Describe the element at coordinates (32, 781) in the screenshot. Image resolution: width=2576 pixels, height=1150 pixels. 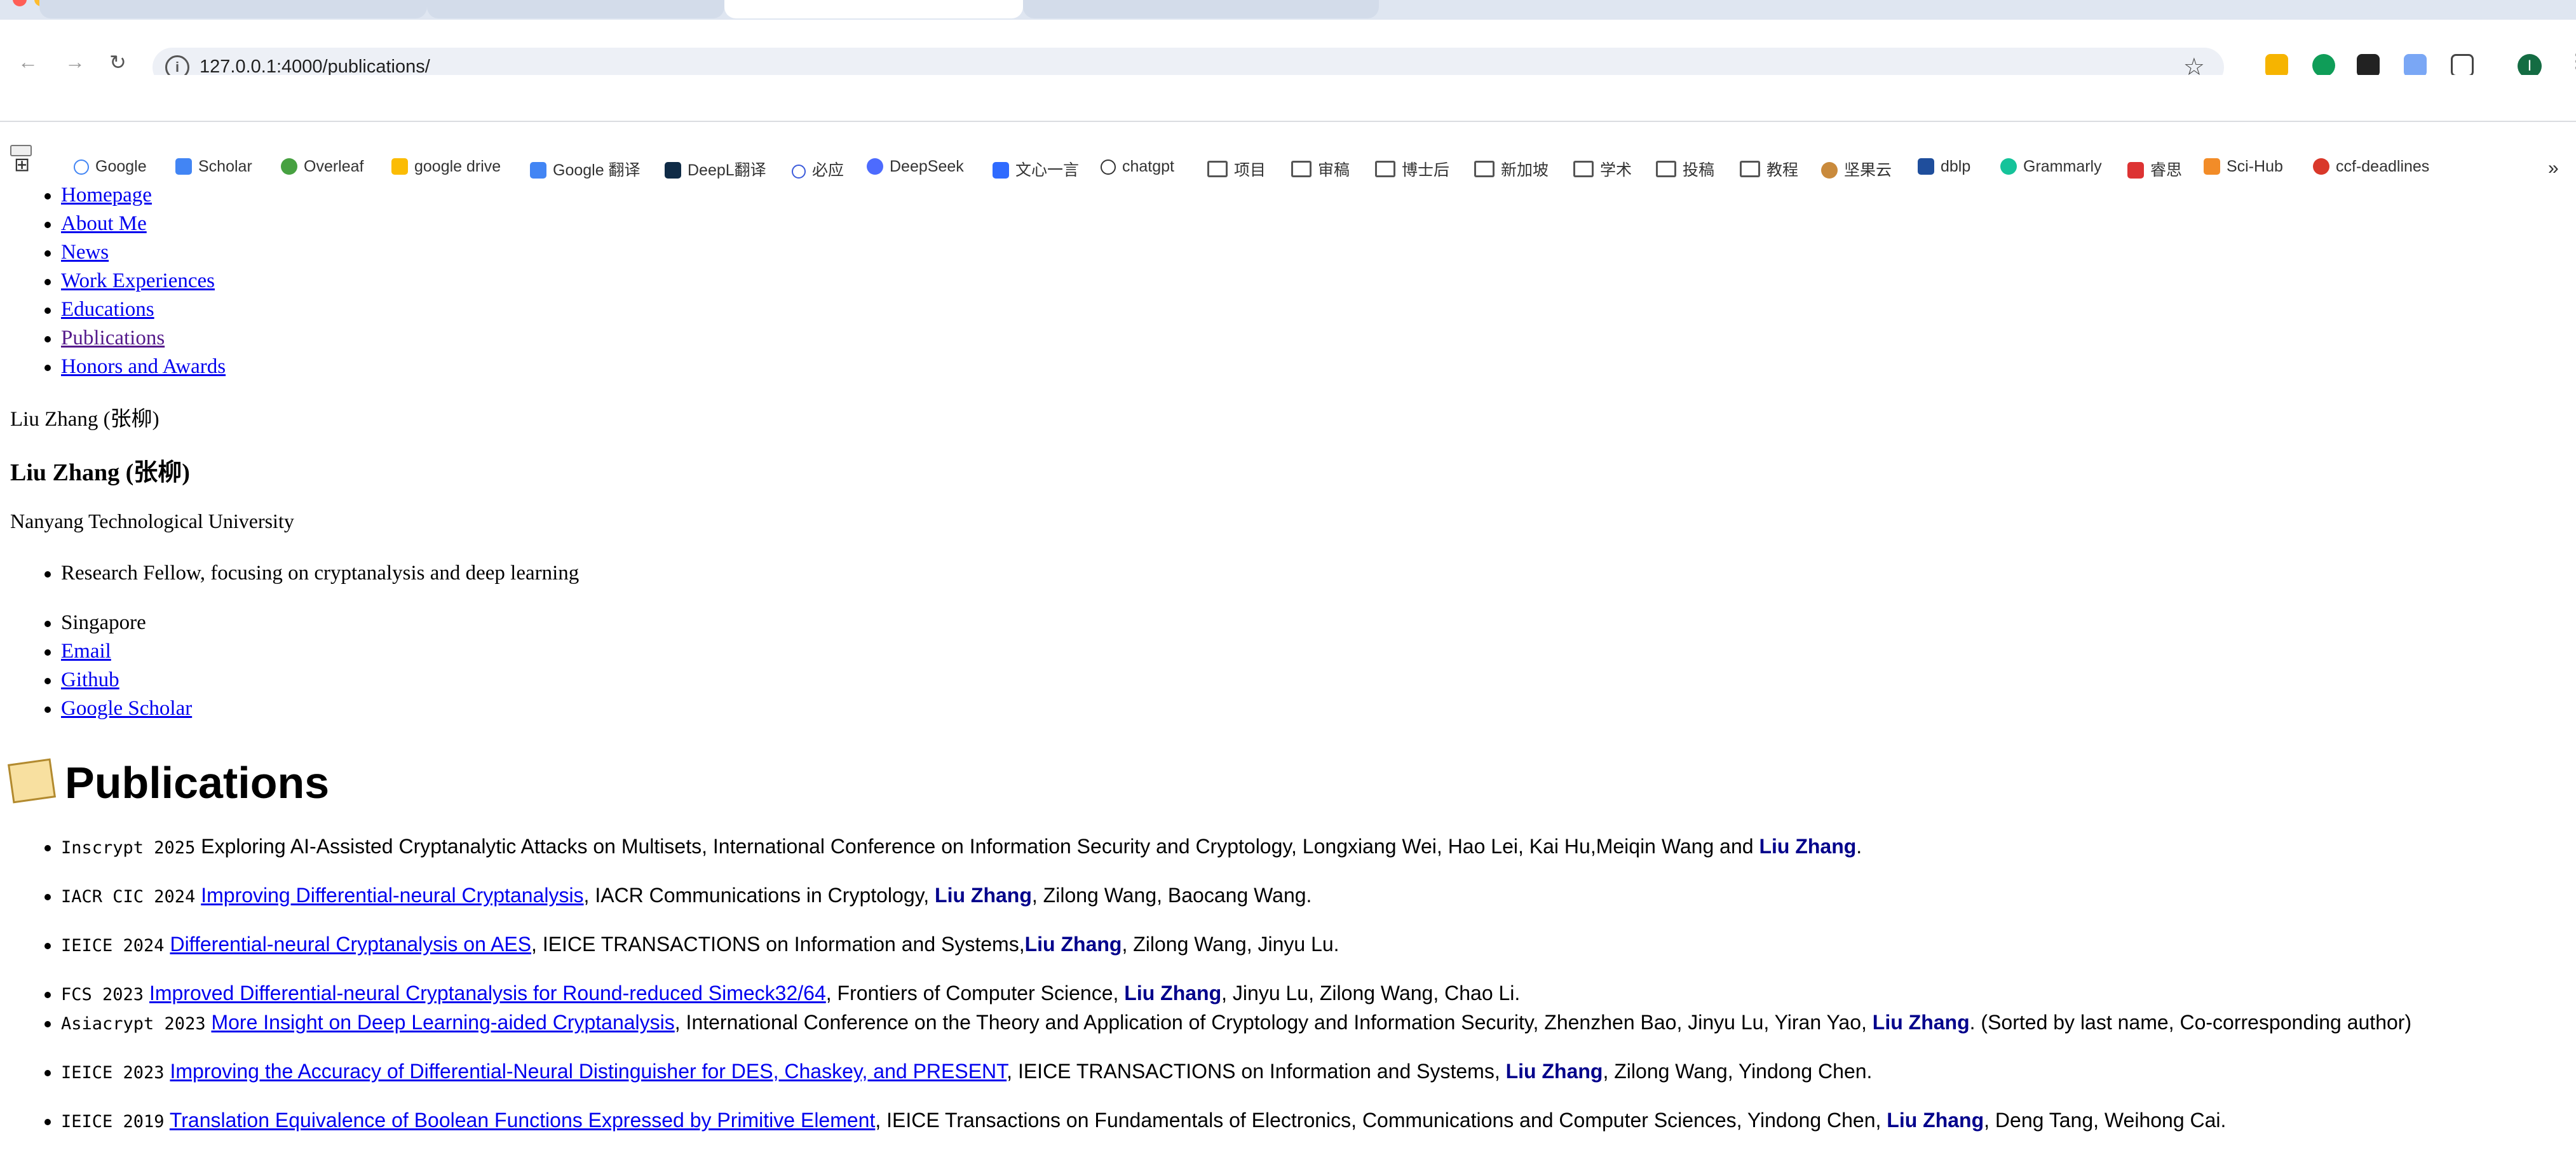
I see `memo-icon` at that location.